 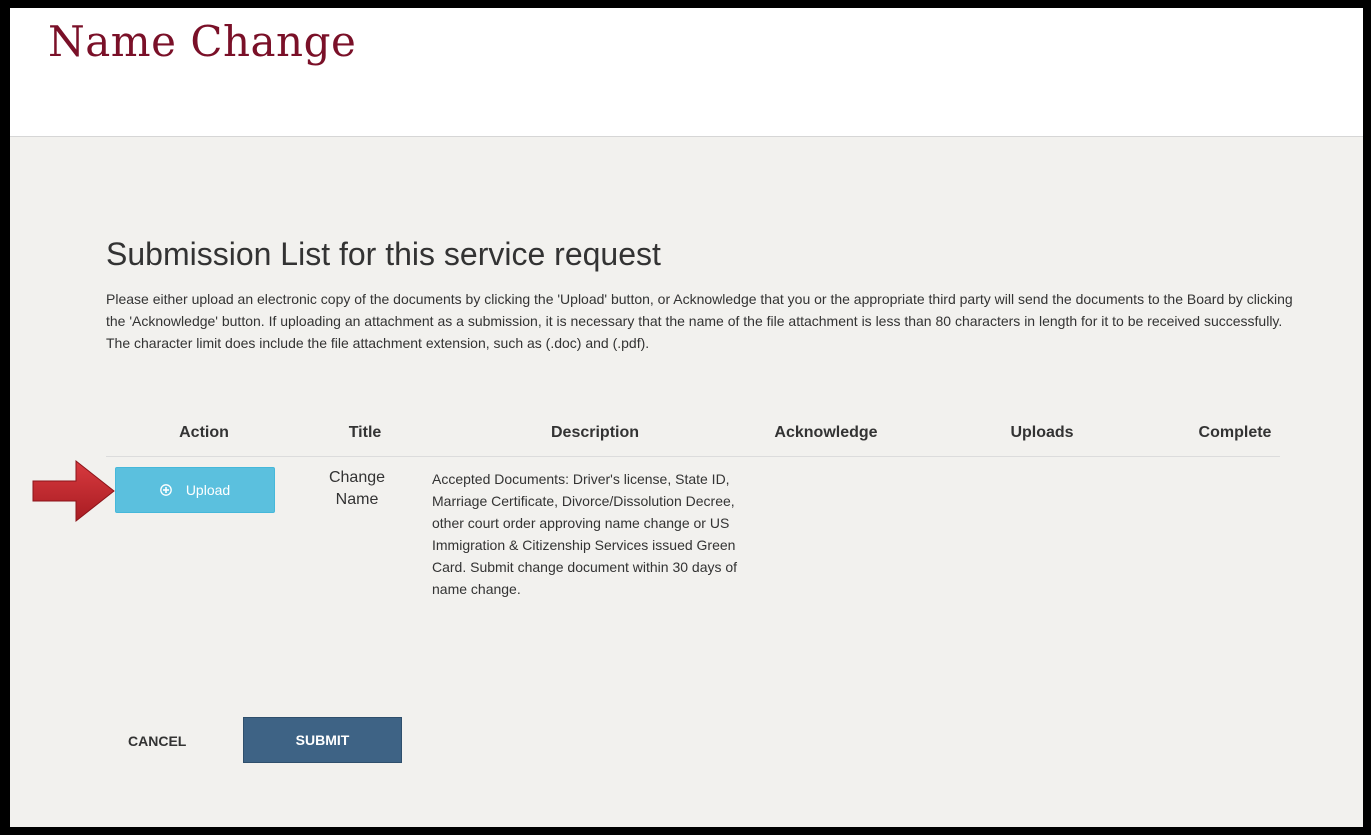 What do you see at coordinates (208, 490) in the screenshot?
I see `upload-button-label: Upload` at bounding box center [208, 490].